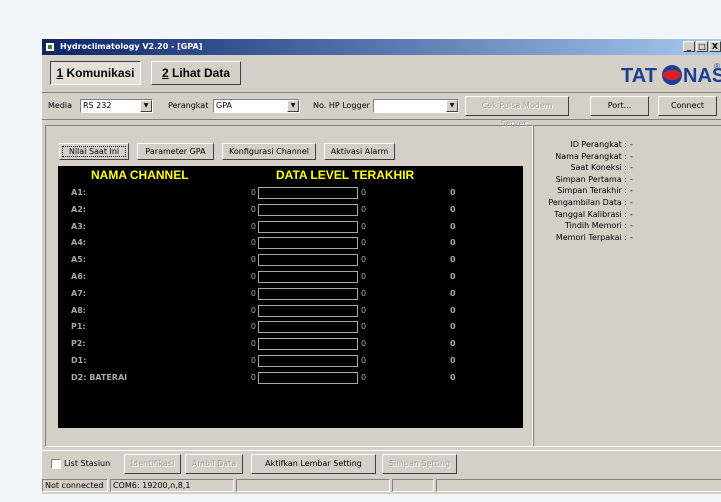 The image size is (721, 502). What do you see at coordinates (591, 237) in the screenshot?
I see `info-label: Memori Terpakai :` at bounding box center [591, 237].